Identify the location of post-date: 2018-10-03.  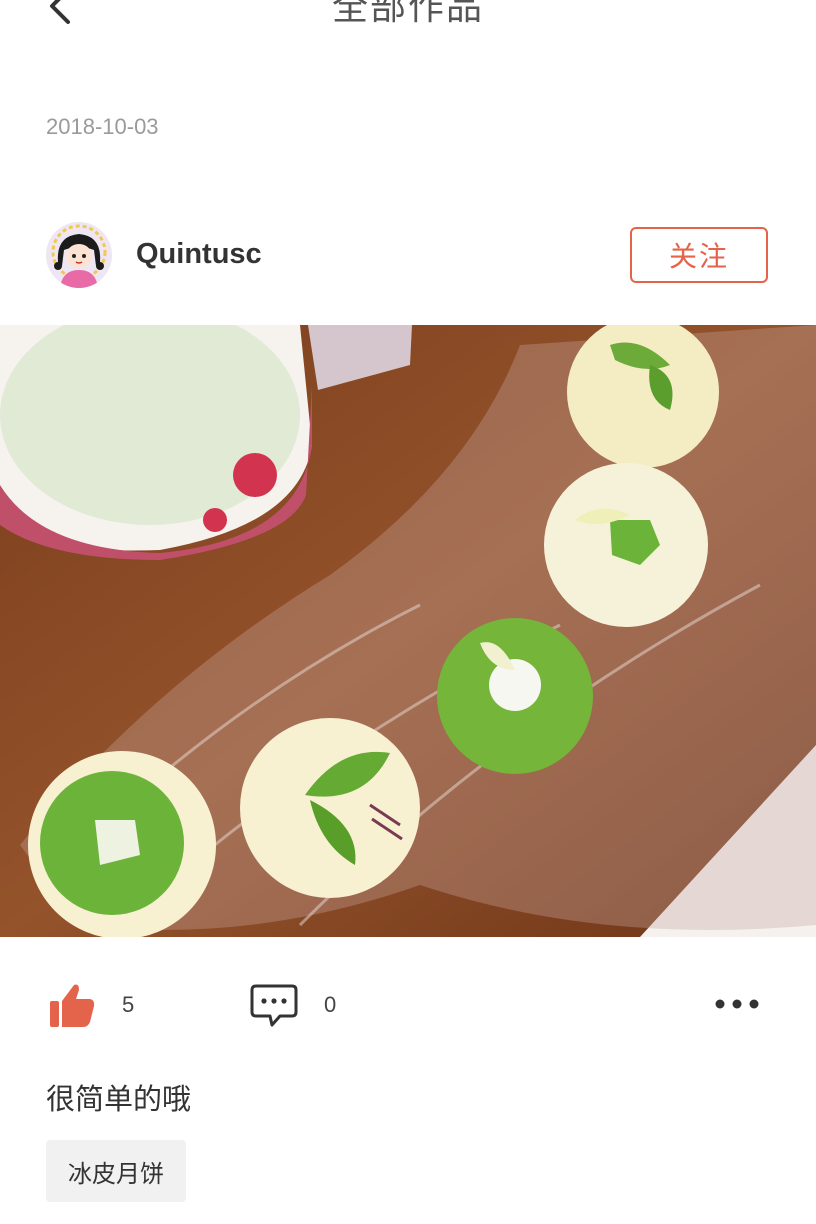
(102, 126).